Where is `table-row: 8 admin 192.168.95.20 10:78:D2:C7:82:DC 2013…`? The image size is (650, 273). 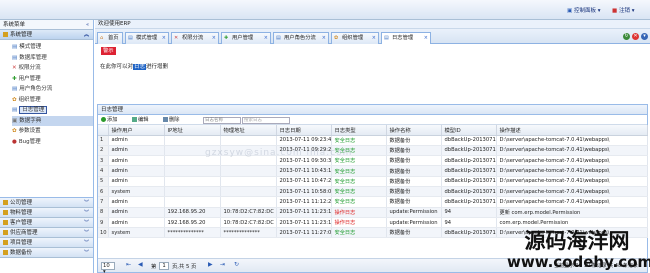
table-row: 8 admin 192.168.95.20 10:78:D2:C7:82:DC 2013… is located at coordinates (373, 212).